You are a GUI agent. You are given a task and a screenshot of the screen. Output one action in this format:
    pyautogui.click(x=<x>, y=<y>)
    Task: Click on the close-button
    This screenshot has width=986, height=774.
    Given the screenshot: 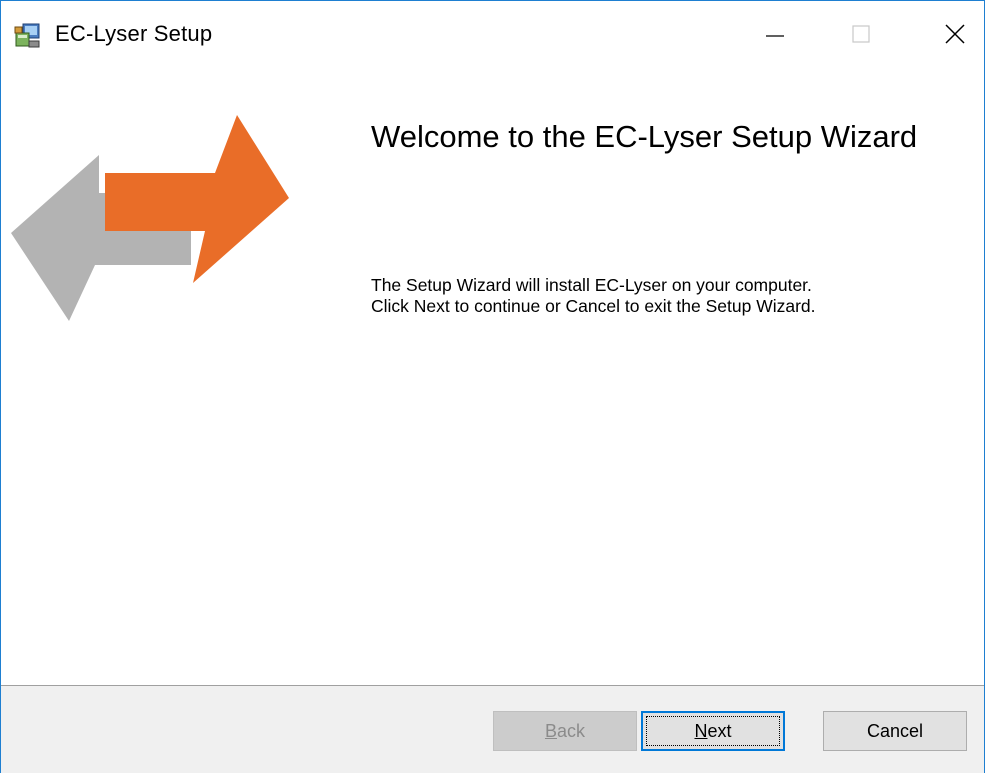 What is the action you would take?
    pyautogui.click(x=955, y=34)
    